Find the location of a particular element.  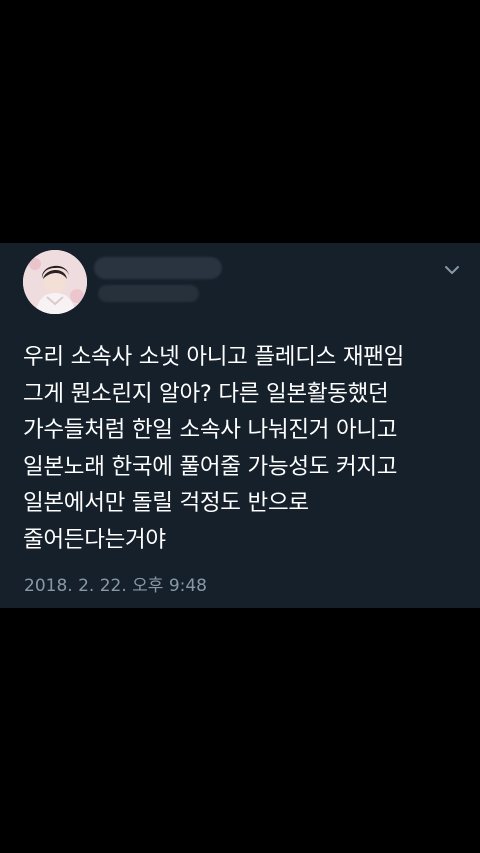

tweet-text-line: 가수들처럼 한일 소속사 나눠진거 아니고 is located at coordinates (210, 430).